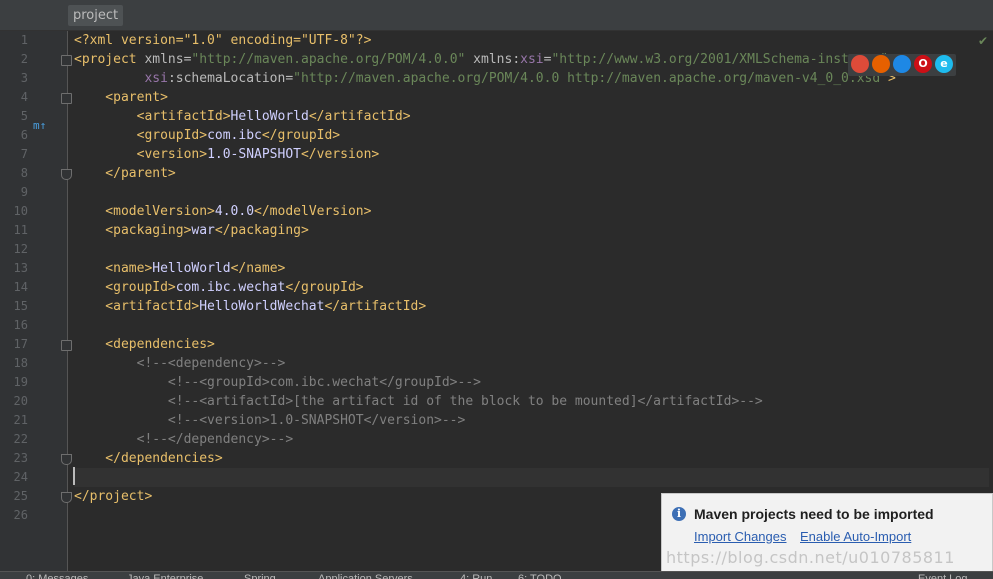 The image size is (993, 579). I want to click on code-token: </modelVersion>, so click(313, 211).